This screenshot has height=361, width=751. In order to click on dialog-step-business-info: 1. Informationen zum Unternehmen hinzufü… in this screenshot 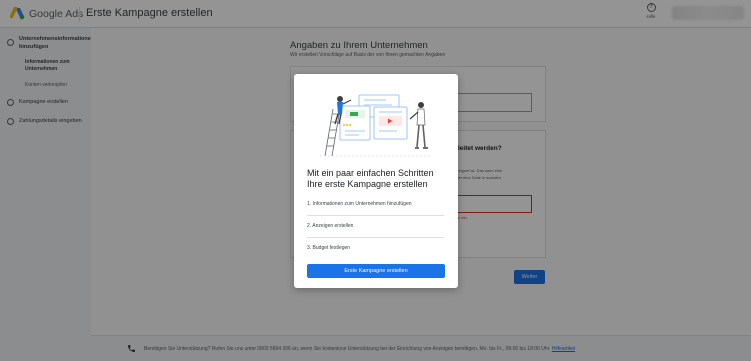, I will do `click(359, 204)`.